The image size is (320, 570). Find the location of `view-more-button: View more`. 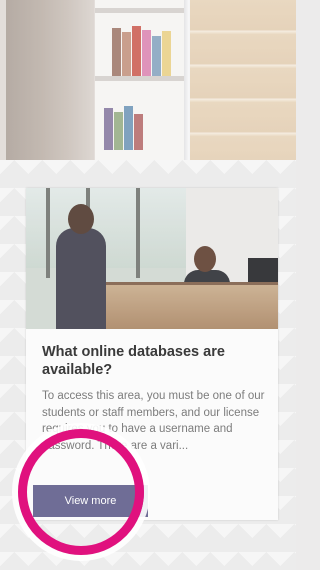

view-more-button: View more is located at coordinates (90, 501).